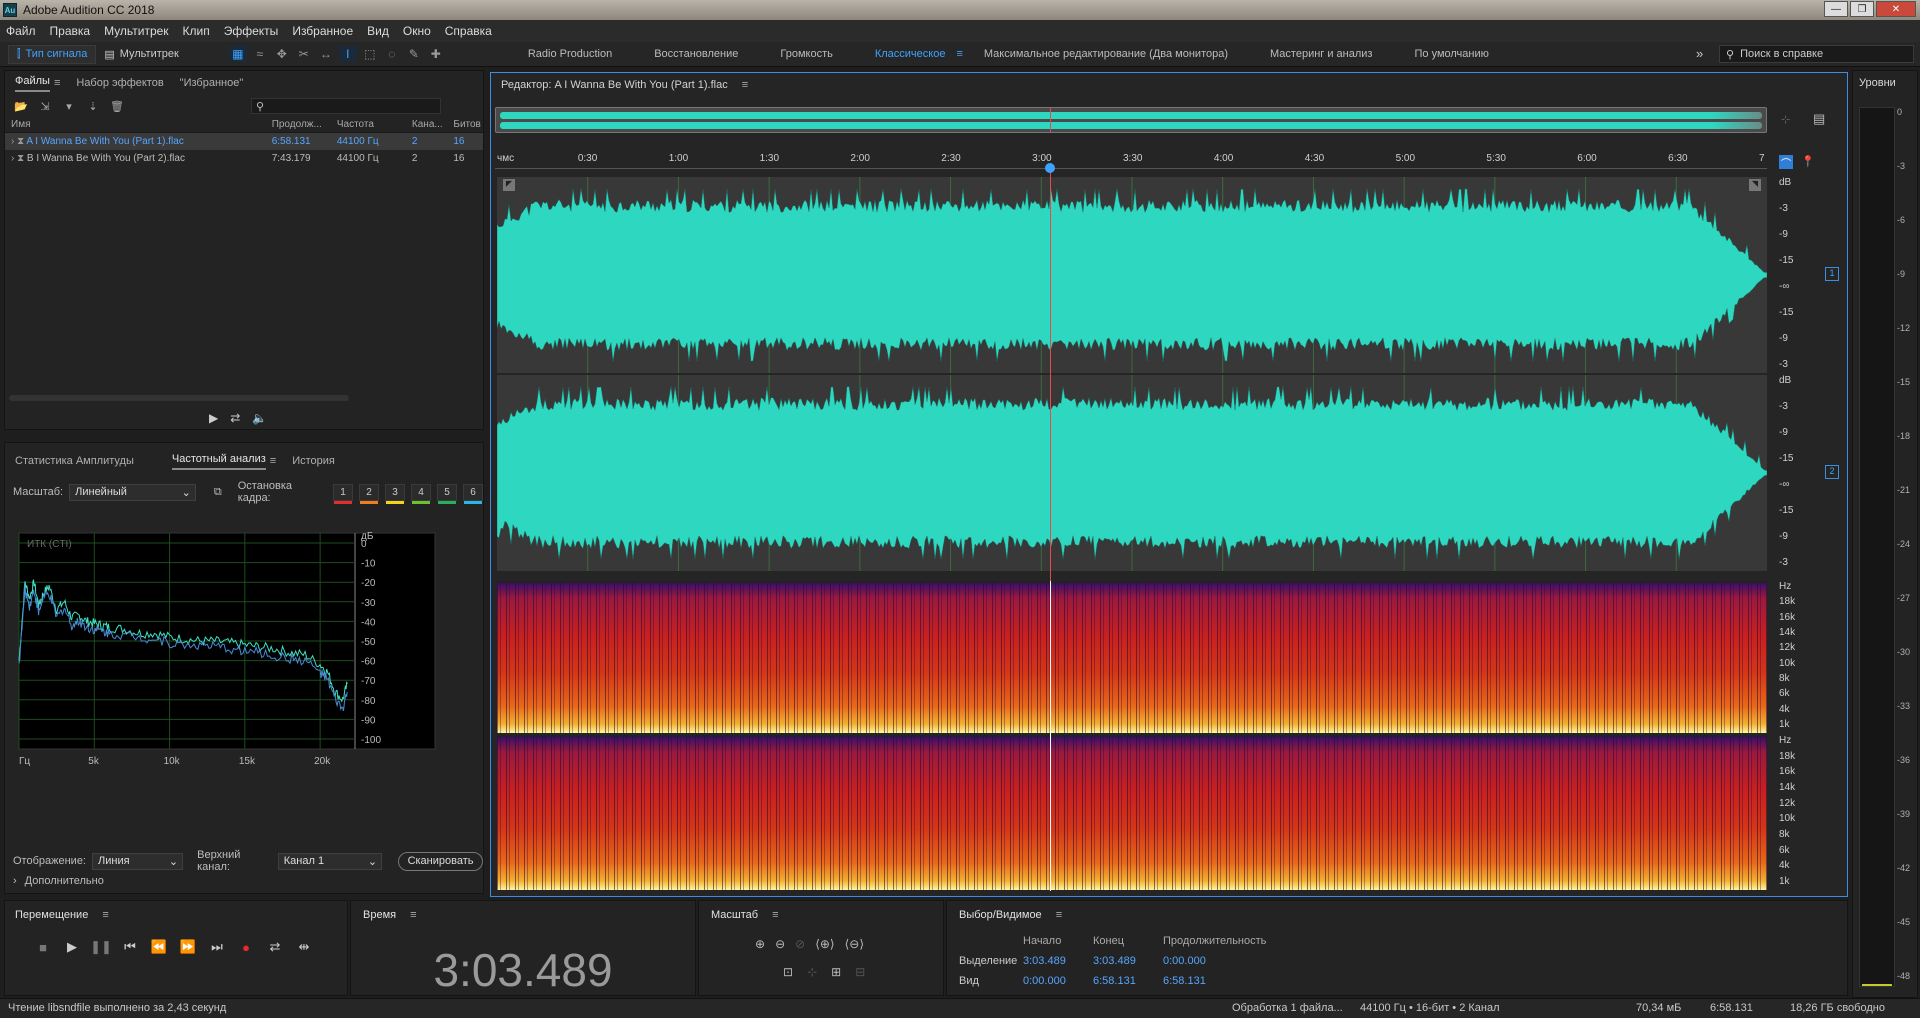  Describe the element at coordinates (854, 944) in the screenshot. I see `zoom-out-time-icon: ⟨⊖⟩` at that location.